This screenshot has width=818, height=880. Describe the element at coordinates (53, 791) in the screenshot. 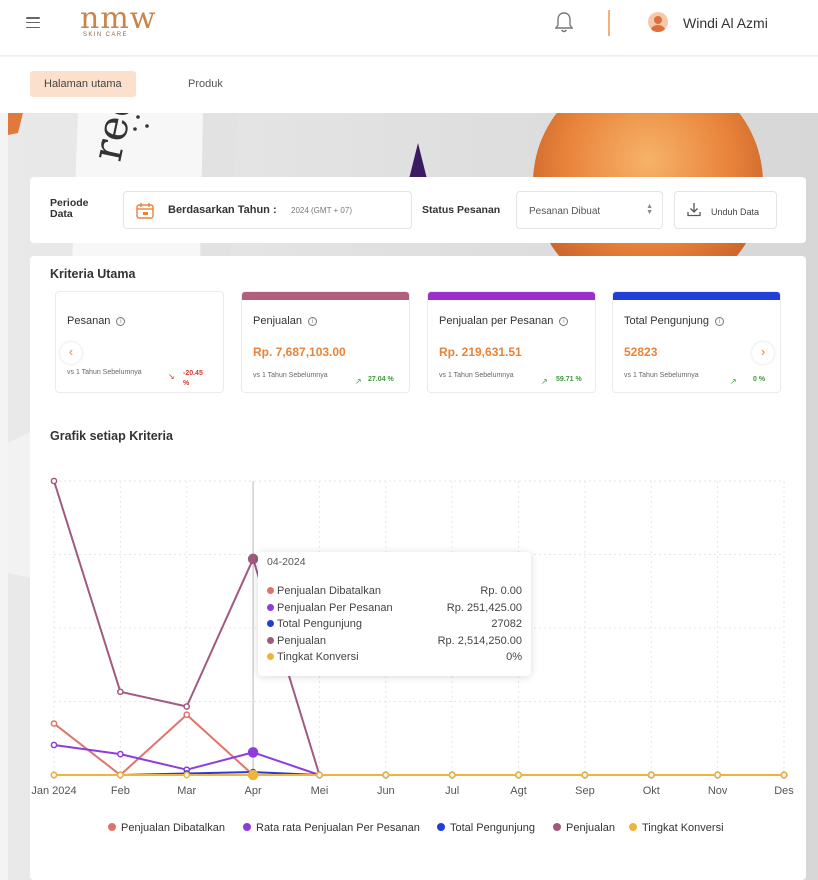

I see `x-tick-label: Jan 2024` at that location.